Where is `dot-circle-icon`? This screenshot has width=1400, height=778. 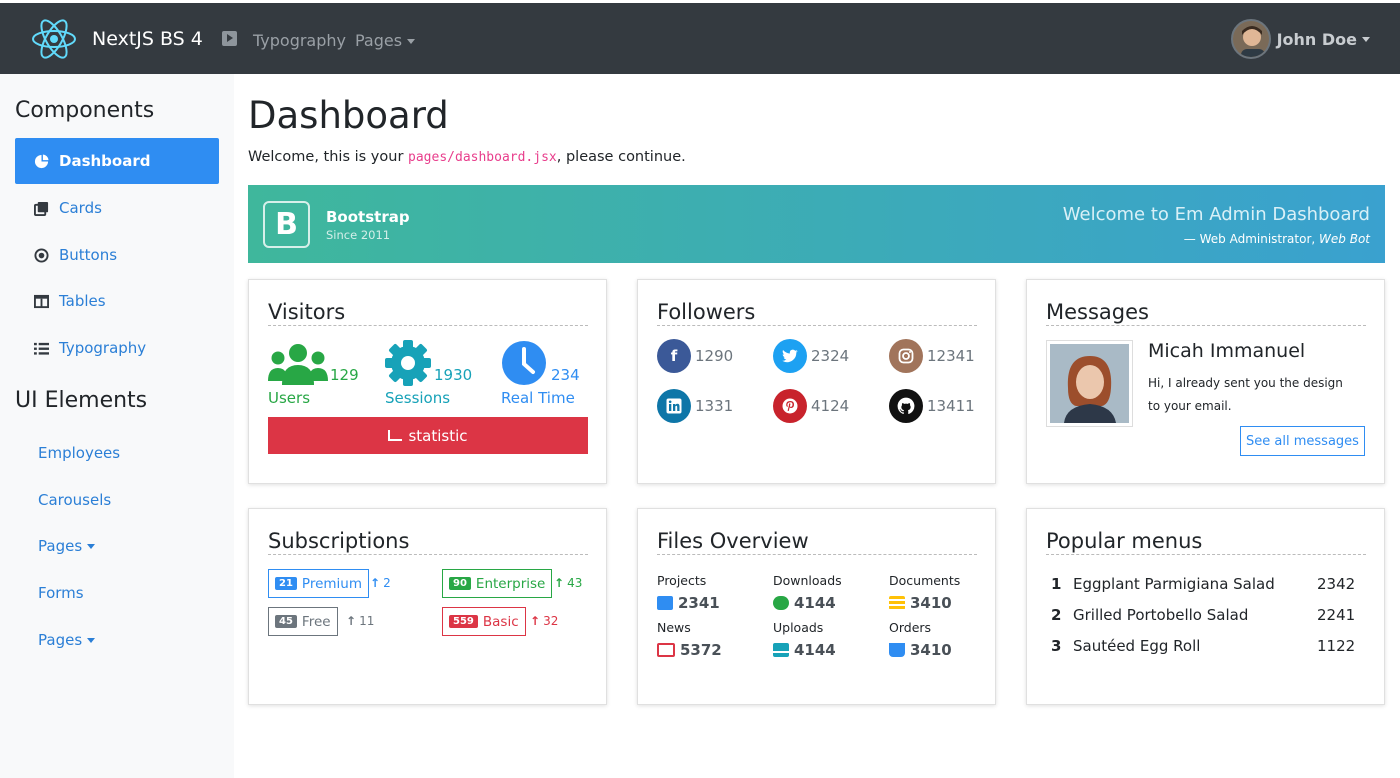 dot-circle-icon is located at coordinates (41, 255).